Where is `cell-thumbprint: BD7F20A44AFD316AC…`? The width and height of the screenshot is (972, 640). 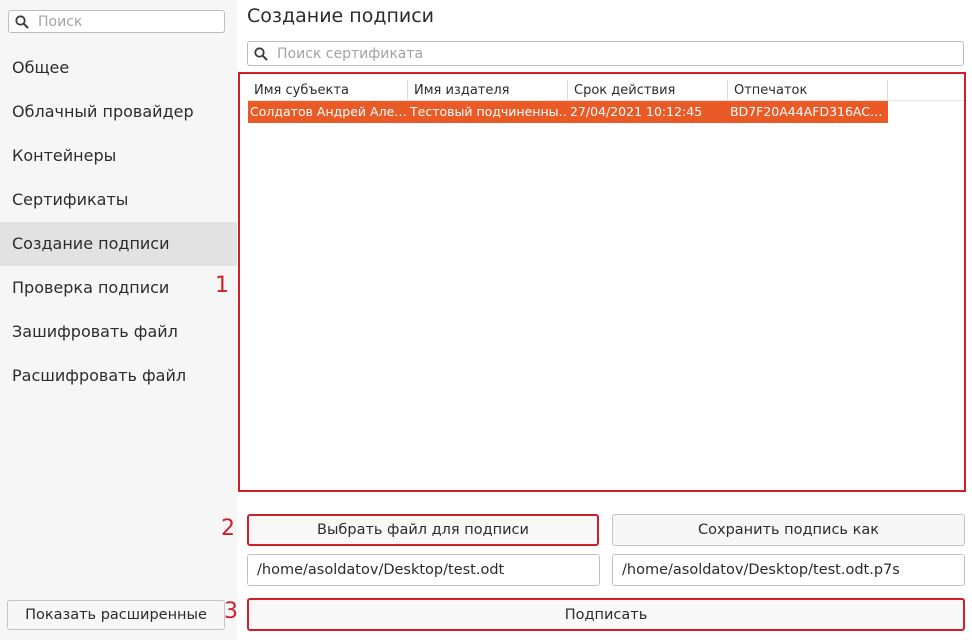 cell-thumbprint: BD7F20A44AFD316AC… is located at coordinates (806, 111).